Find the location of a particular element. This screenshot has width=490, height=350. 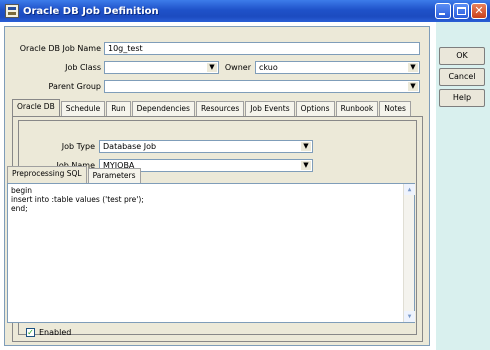

job-class-dropdown: ▼ is located at coordinates (161, 67).